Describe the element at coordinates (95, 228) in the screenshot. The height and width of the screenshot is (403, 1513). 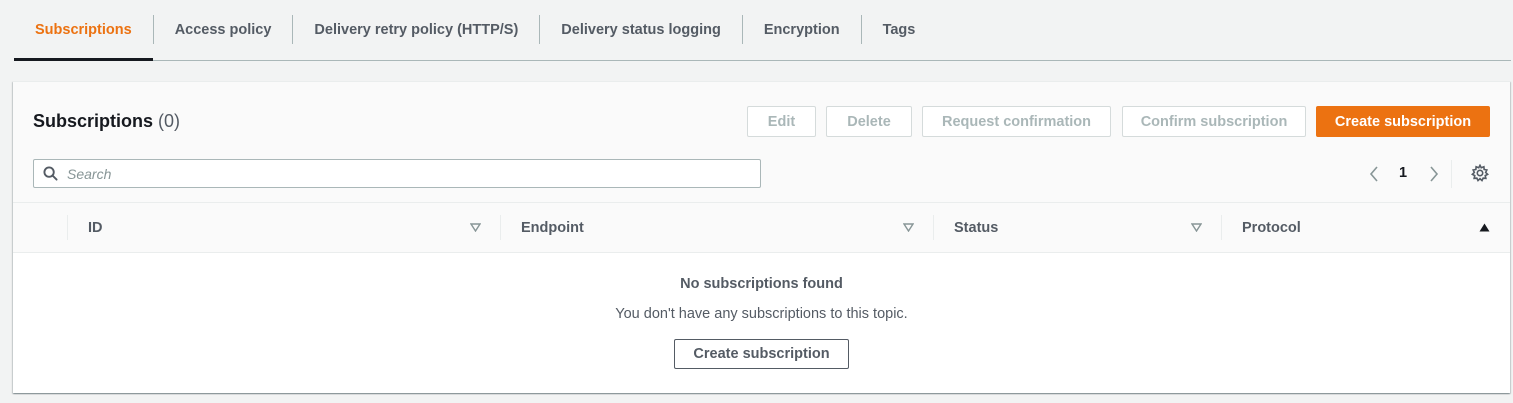
I see `column-header-id: ID` at that location.